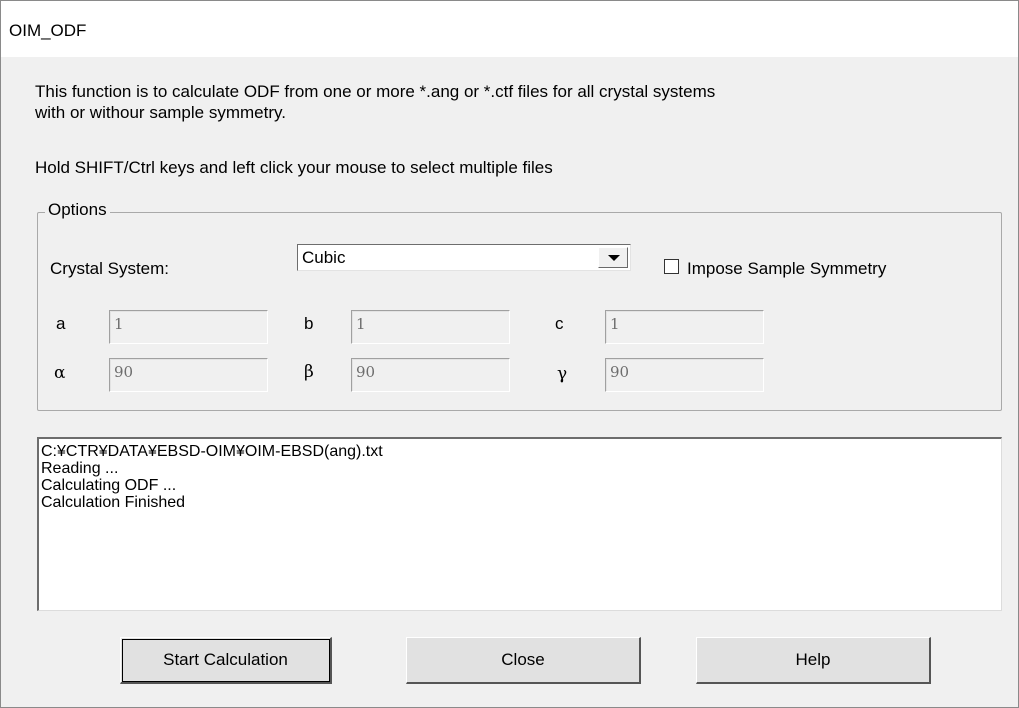 The image size is (1019, 708). What do you see at coordinates (786, 269) in the screenshot?
I see `impose-sample-symmetry-label: Impose Sample Symmetry` at bounding box center [786, 269].